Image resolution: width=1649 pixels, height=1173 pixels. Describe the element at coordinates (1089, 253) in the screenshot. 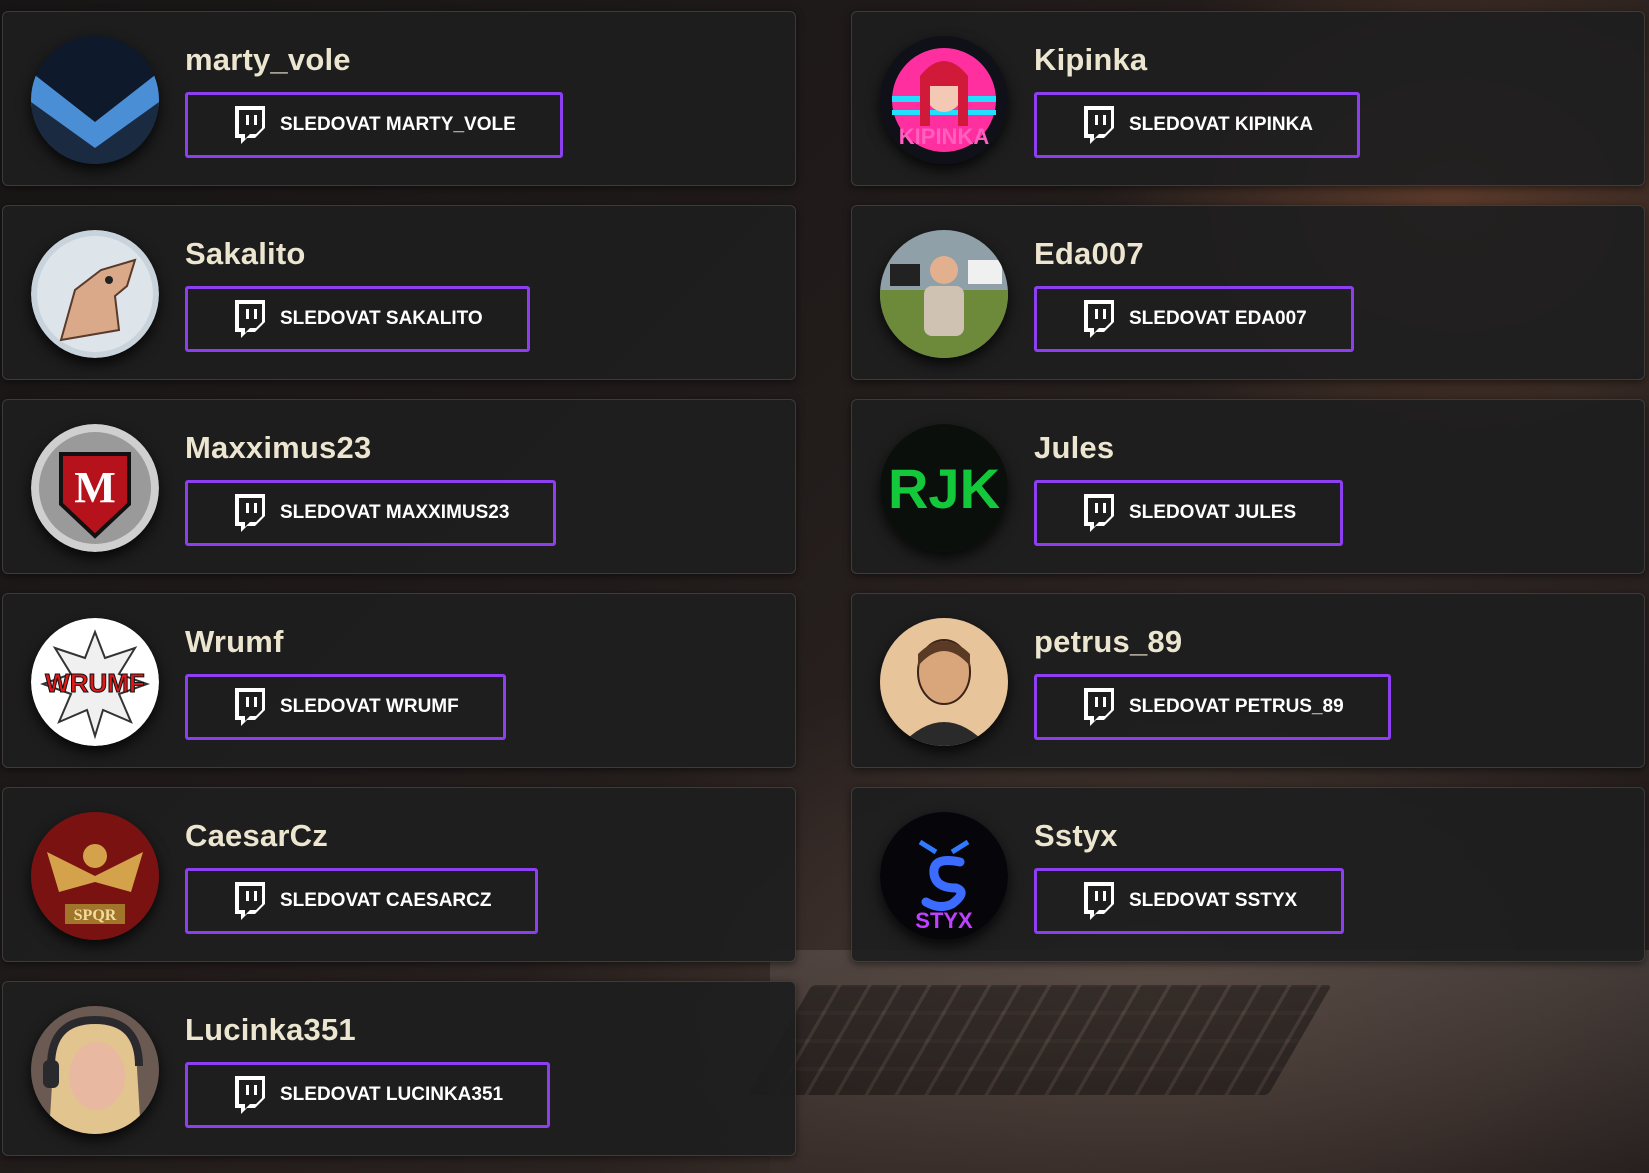

I see `streamer-name: Eda007` at that location.